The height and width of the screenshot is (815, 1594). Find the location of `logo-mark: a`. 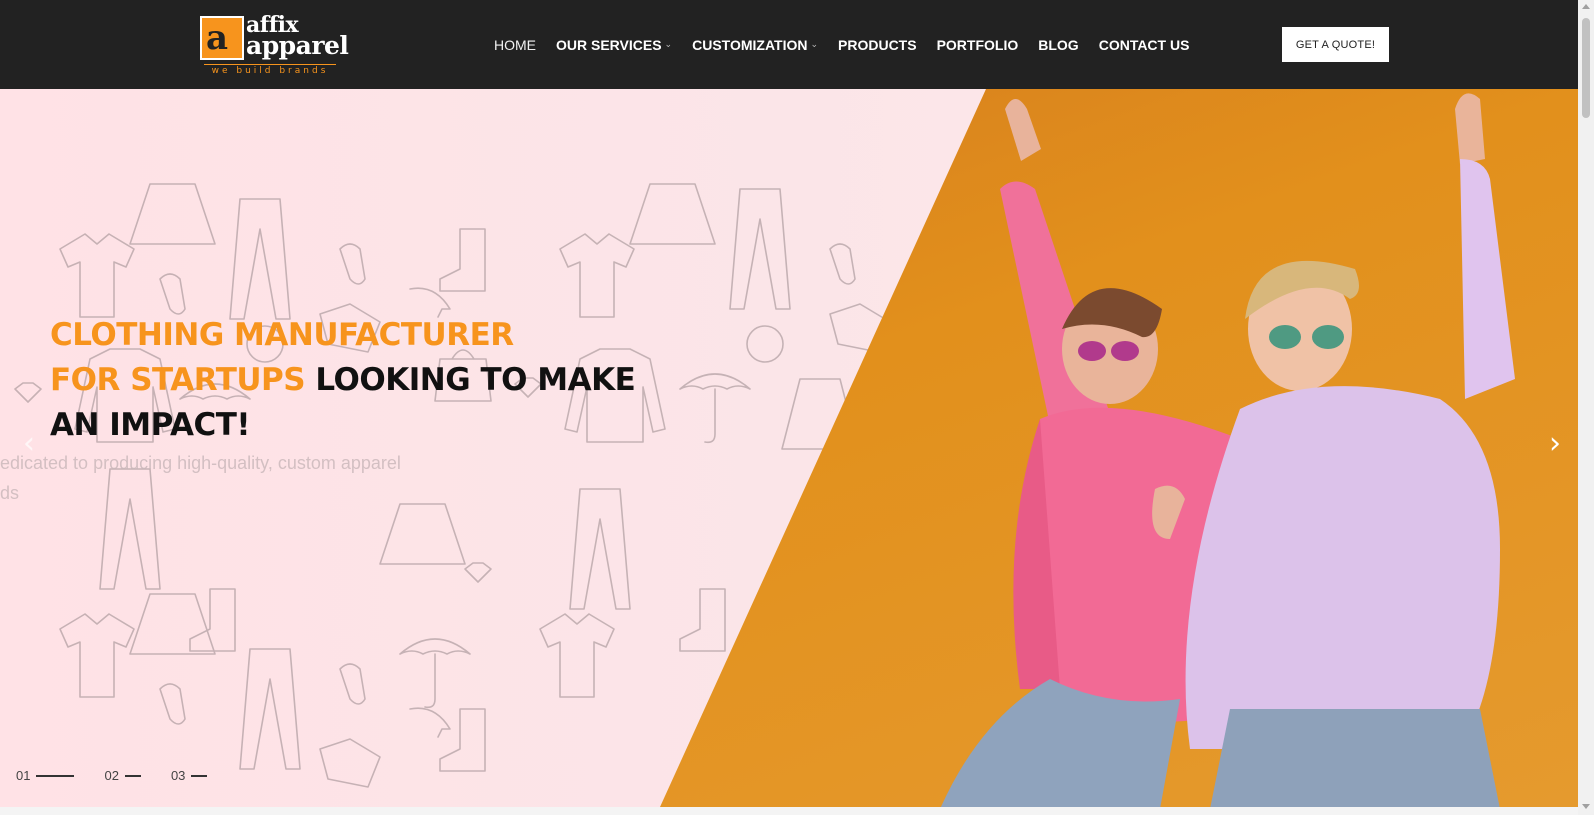

logo-mark: a is located at coordinates (222, 38).